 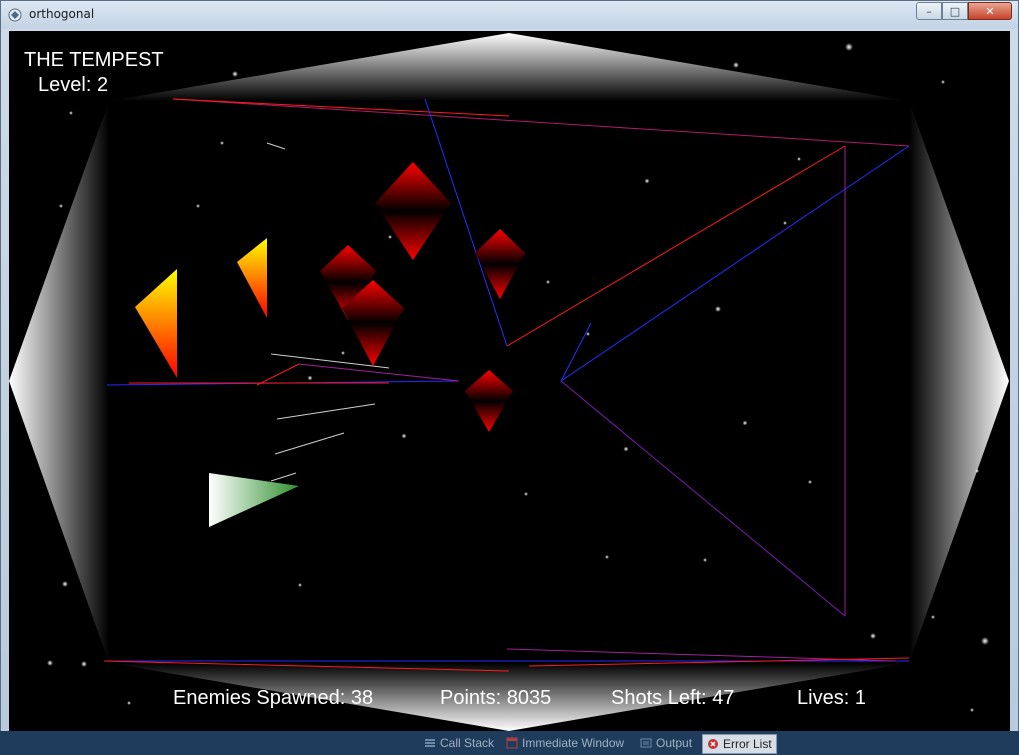 I want to click on immediate-window-icon, so click(x=512, y=743).